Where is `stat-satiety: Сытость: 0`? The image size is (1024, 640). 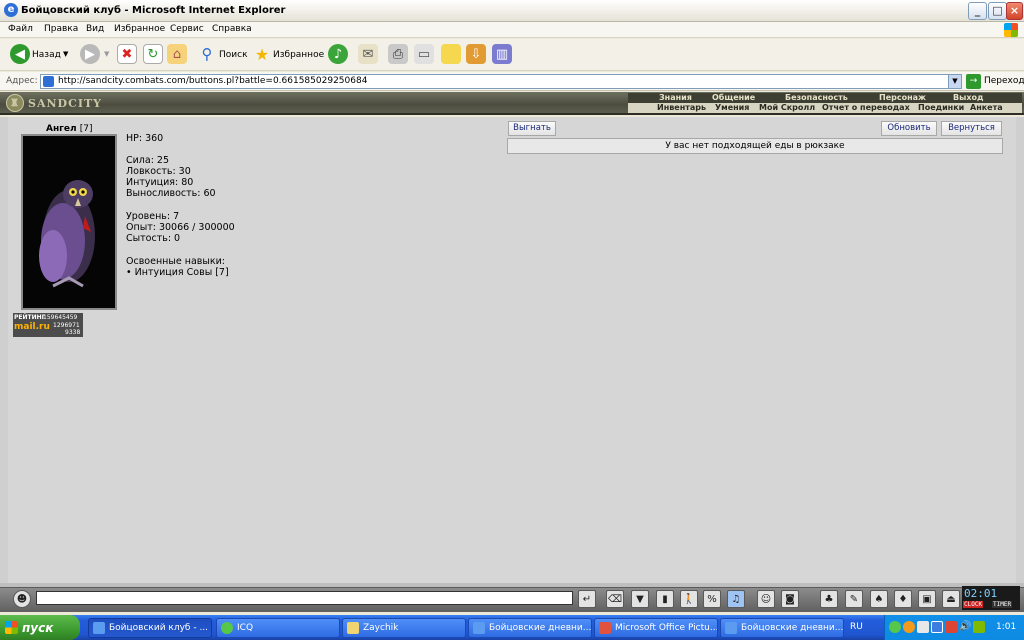 stat-satiety: Сытость: 0 is located at coordinates (153, 238).